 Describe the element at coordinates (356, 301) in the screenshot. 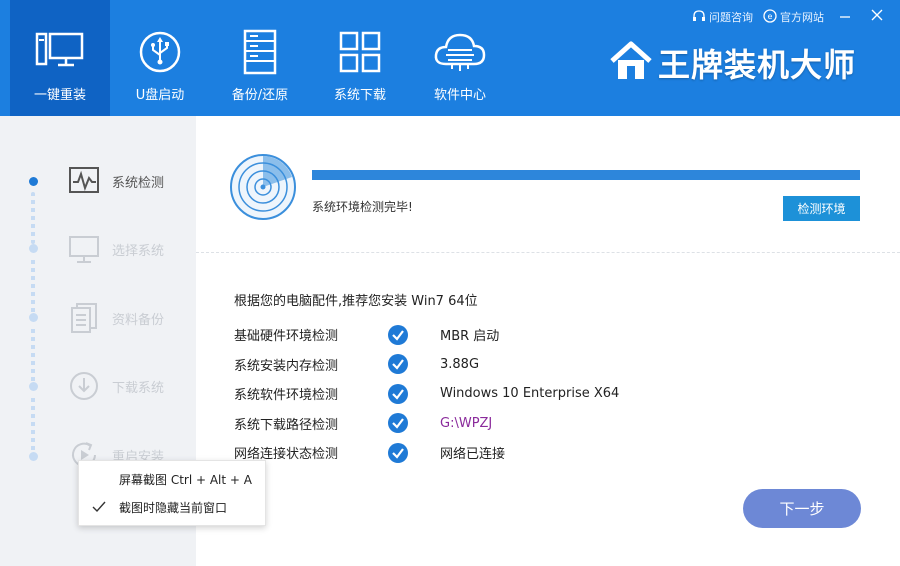

I see `recommendation-text: 根据您的电脑配件,推荐您安装 Win7 64位` at that location.